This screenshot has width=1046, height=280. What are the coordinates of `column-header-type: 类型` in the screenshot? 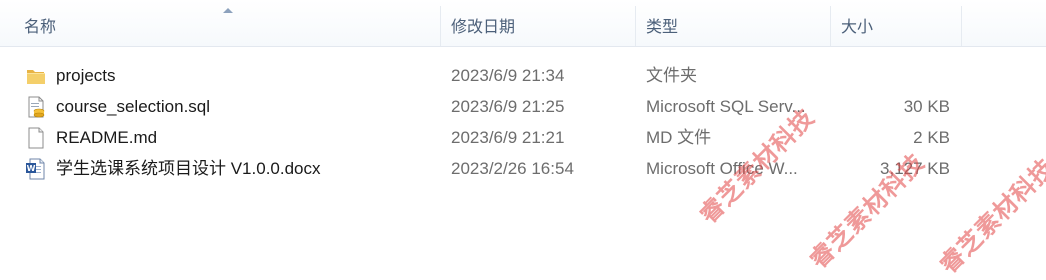 It's located at (738, 23).